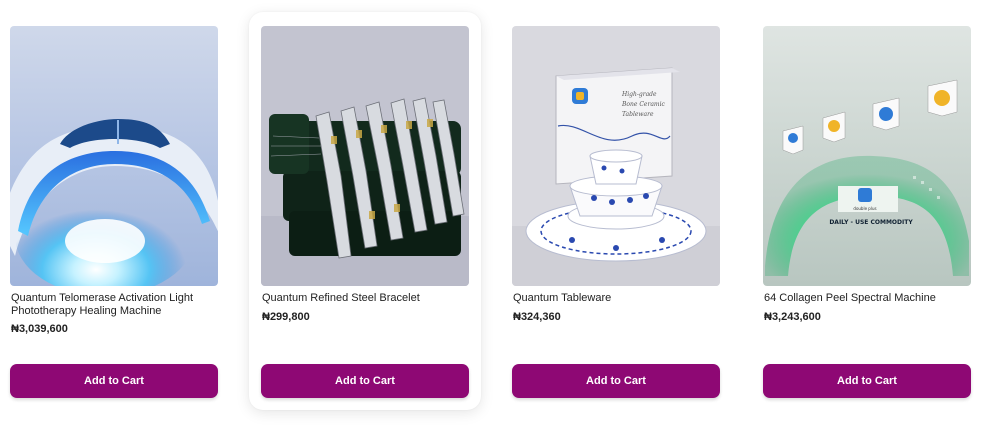  What do you see at coordinates (639, 94) in the screenshot?
I see `svg-text: High-grade` at bounding box center [639, 94].